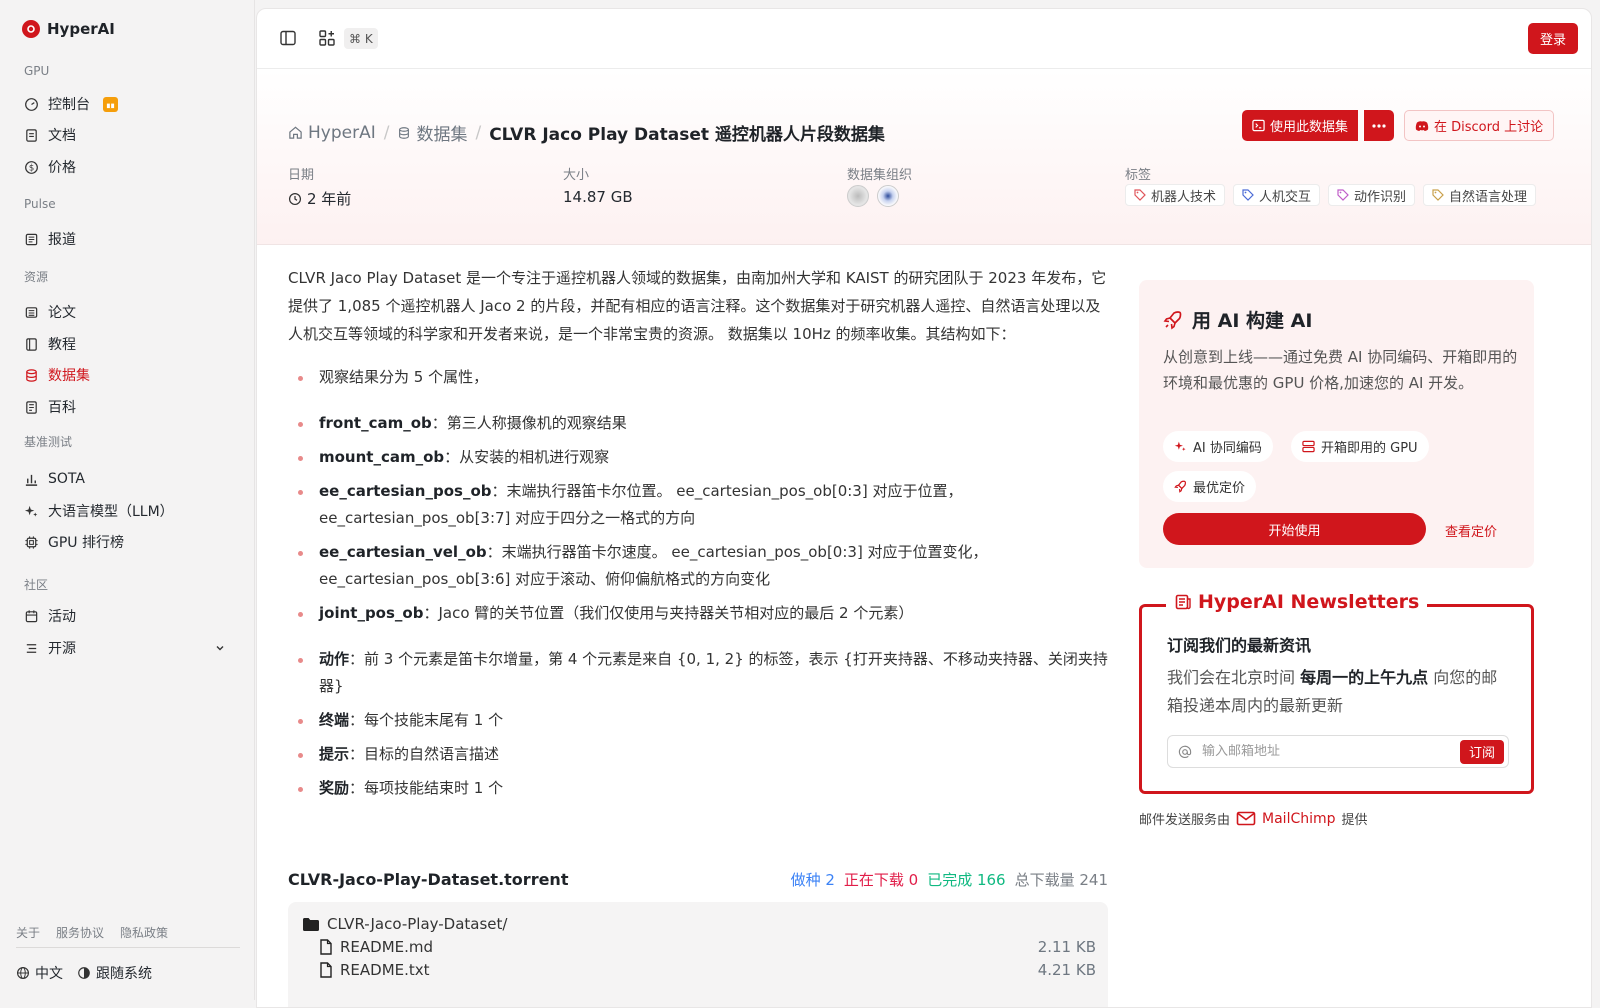 Image resolution: width=1600 pixels, height=1008 pixels. Describe the element at coordinates (1300, 125) in the screenshot. I see `use-dataset-button: 使用此数据集` at that location.